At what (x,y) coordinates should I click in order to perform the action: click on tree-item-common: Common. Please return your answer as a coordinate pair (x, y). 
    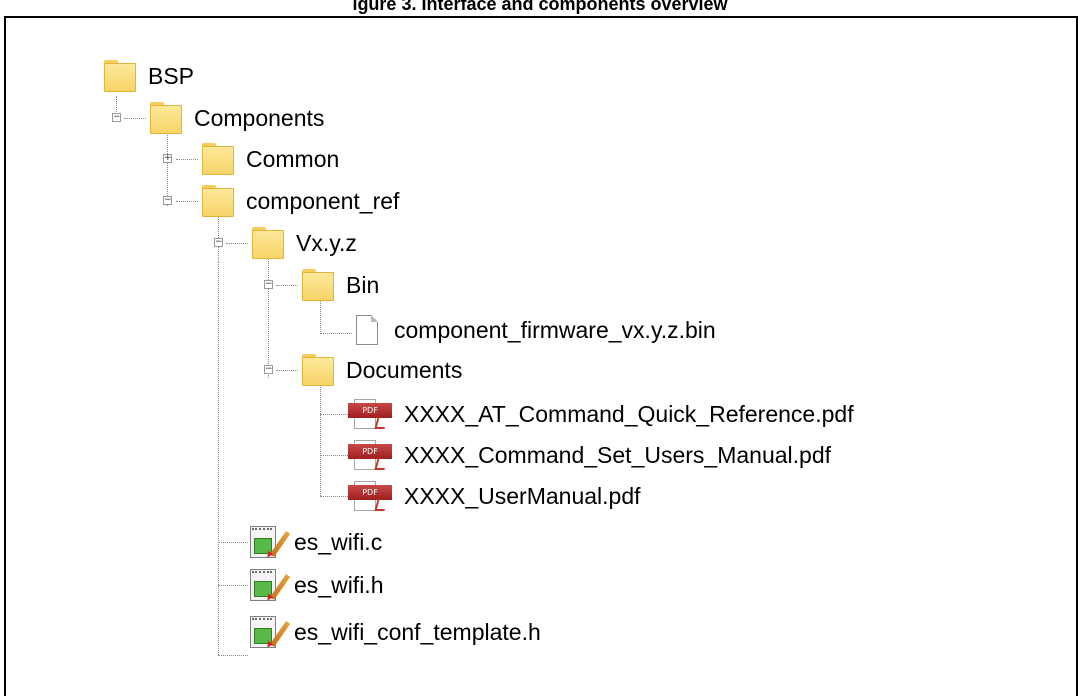
    Looking at the image, I should click on (270, 159).